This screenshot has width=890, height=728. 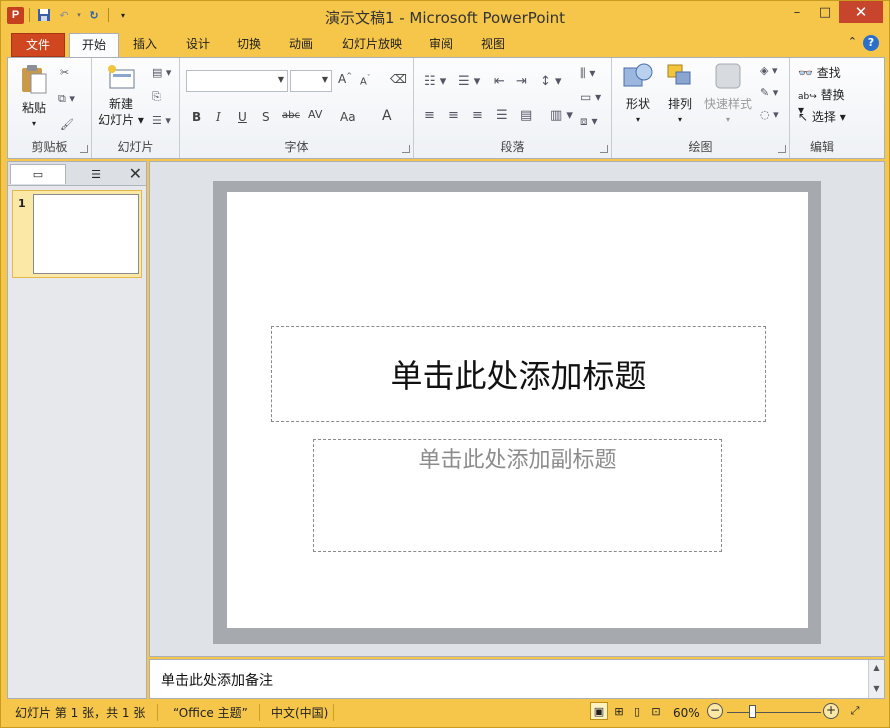 What do you see at coordinates (469, 81) in the screenshot?
I see `numbering-icon: ☰ ▾` at bounding box center [469, 81].